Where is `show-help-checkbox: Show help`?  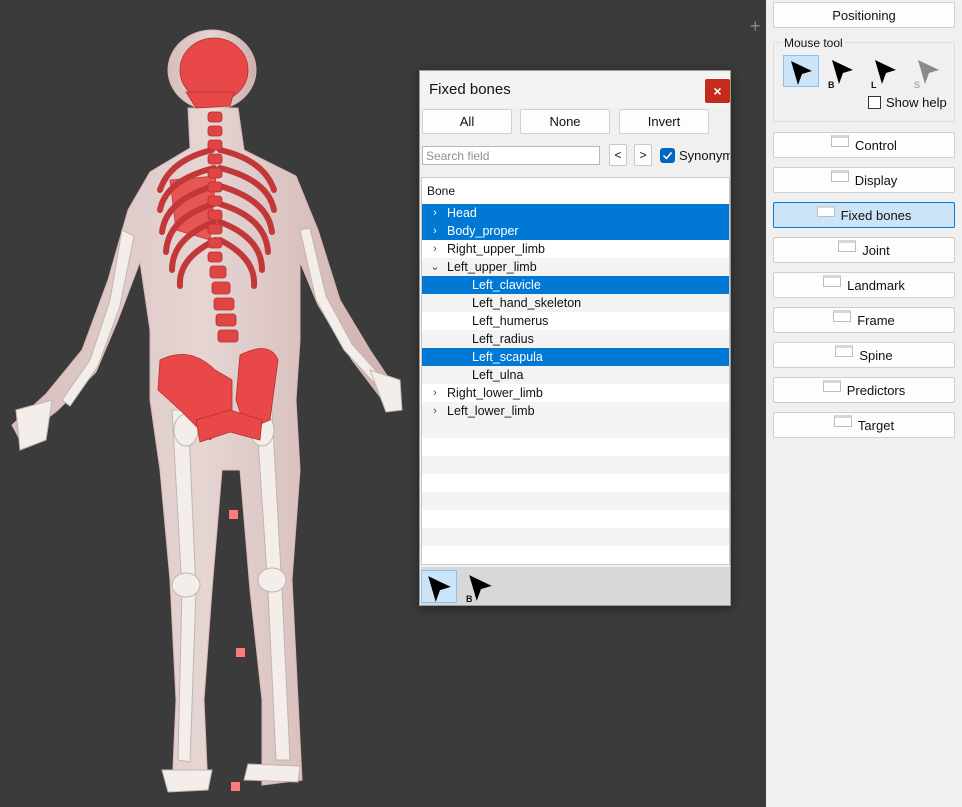 show-help-checkbox: Show help is located at coordinates (907, 102).